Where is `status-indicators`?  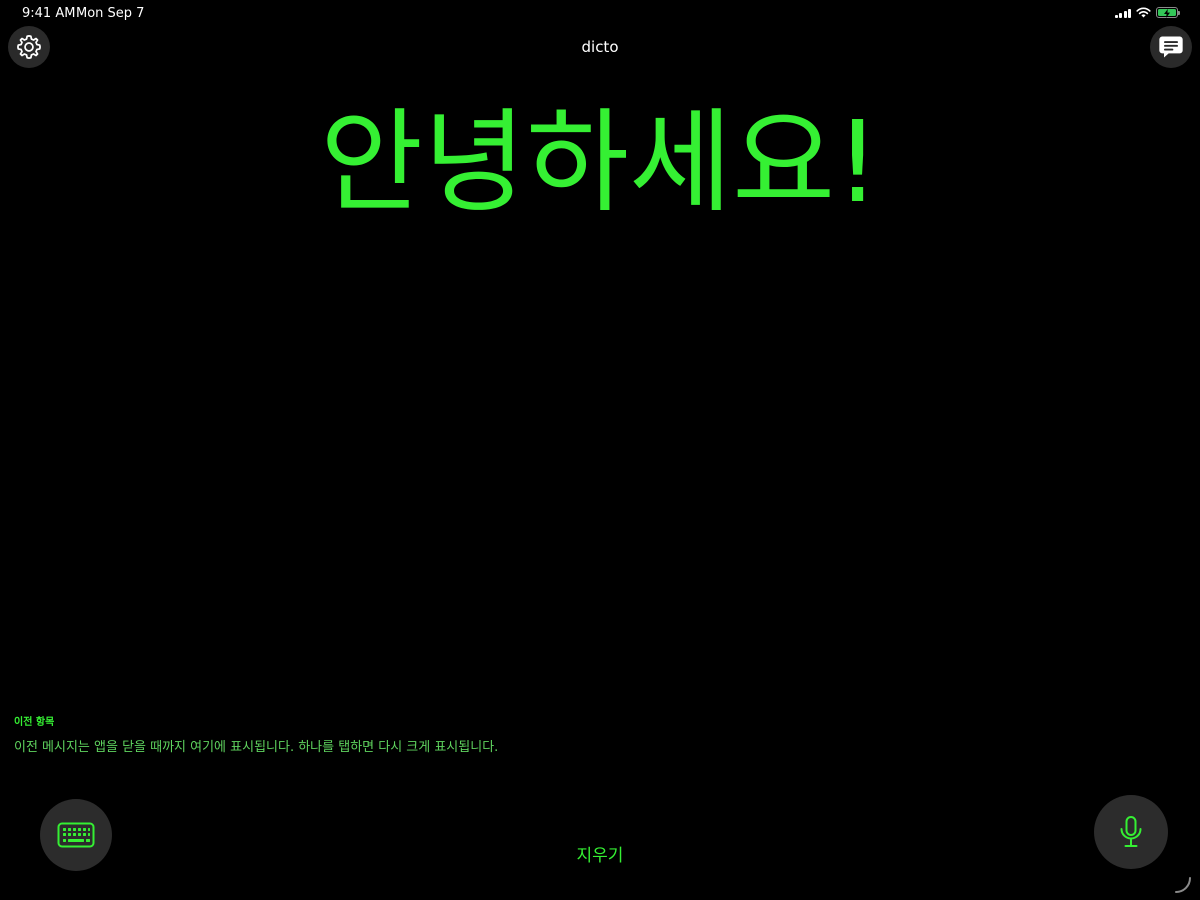 status-indicators is located at coordinates (1147, 12).